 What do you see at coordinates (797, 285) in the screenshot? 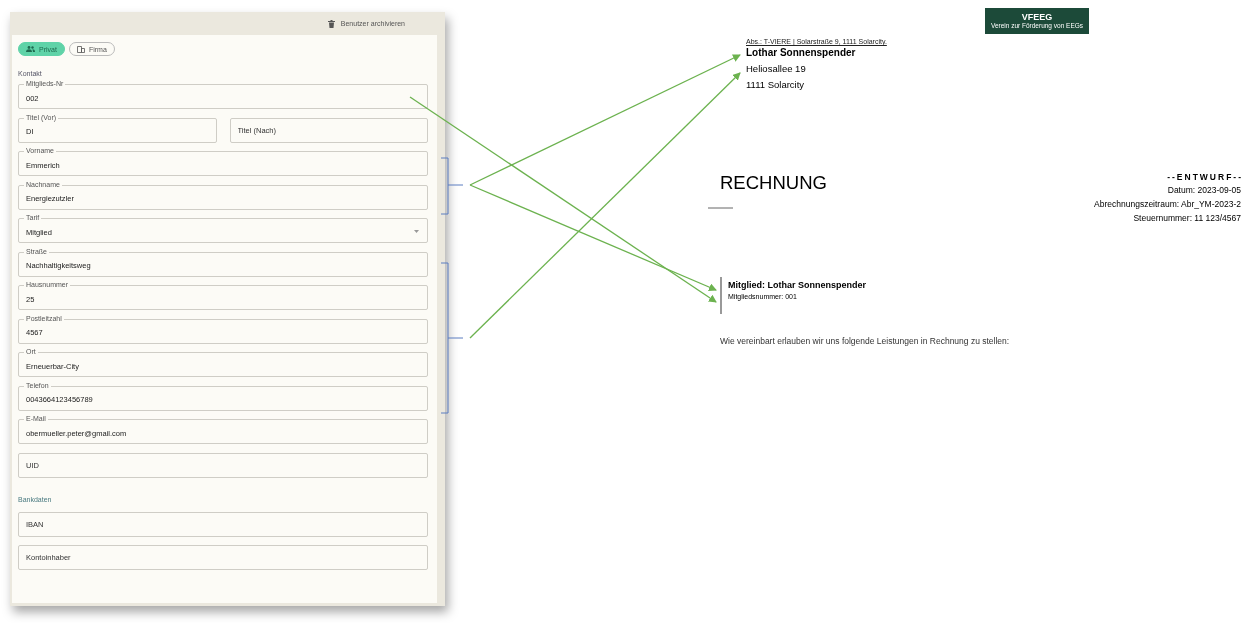
I see `member-name: Mitglied: Lothar Sonnenspender` at bounding box center [797, 285].